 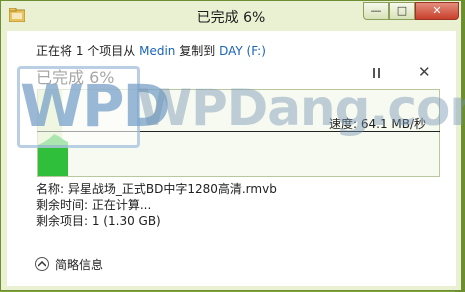 What do you see at coordinates (157, 51) in the screenshot?
I see `source-link: Medin` at bounding box center [157, 51].